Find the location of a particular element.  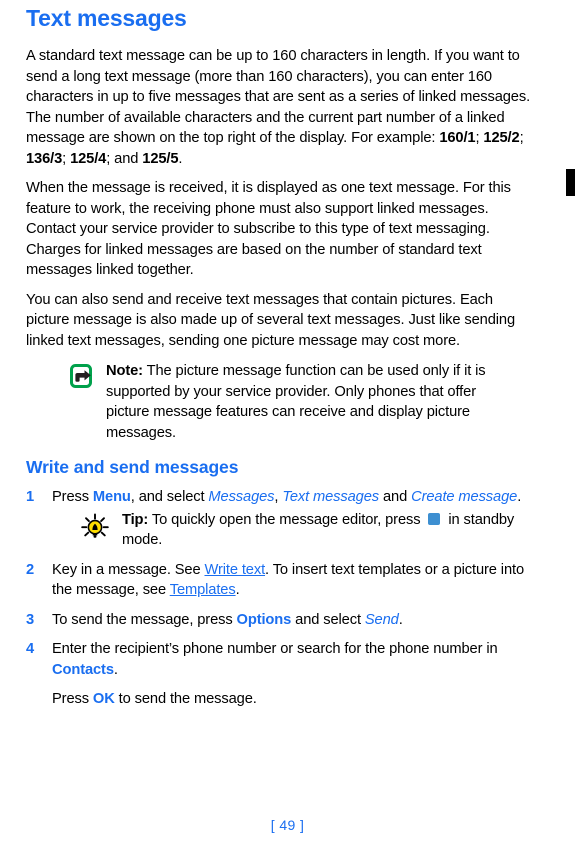

step-4-continuation: Press OK to send the message. is located at coordinates (291, 695).